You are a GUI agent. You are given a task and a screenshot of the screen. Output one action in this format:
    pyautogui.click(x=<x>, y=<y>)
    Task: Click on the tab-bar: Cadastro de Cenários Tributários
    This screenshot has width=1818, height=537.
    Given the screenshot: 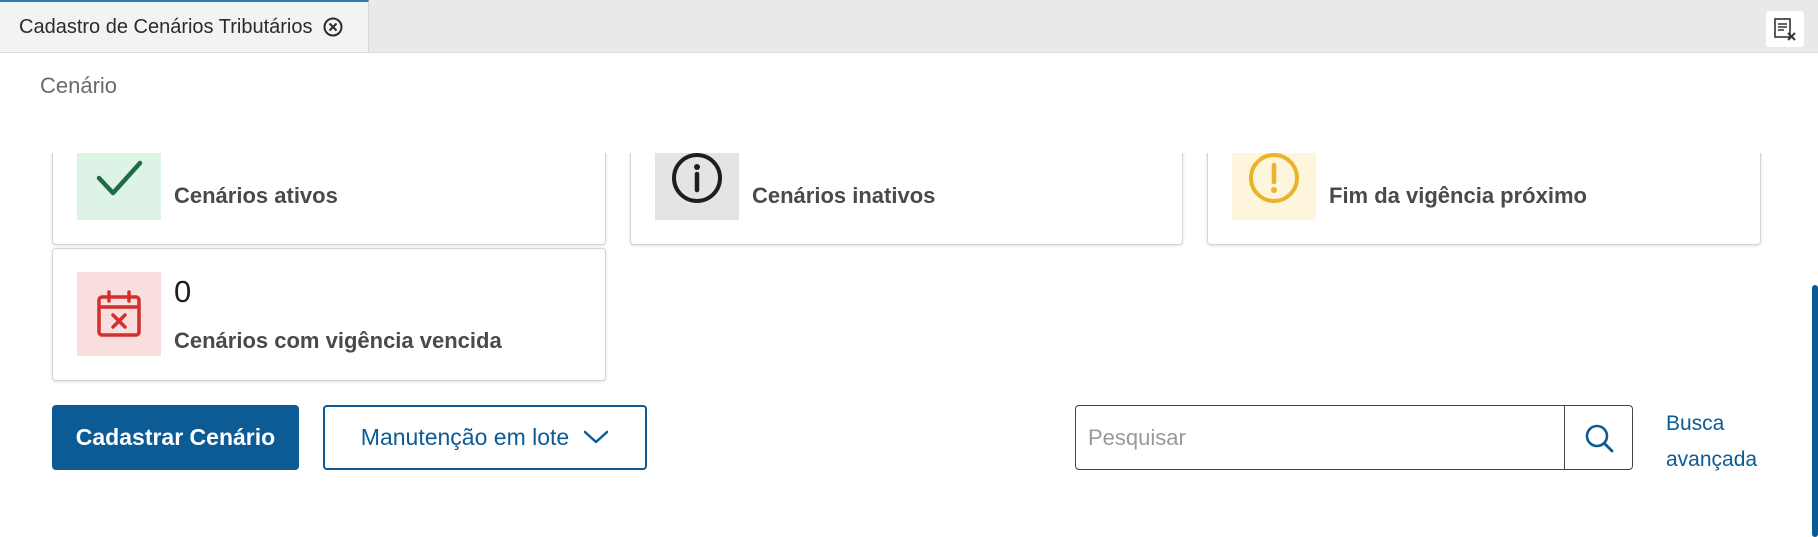 What is the action you would take?
    pyautogui.click(x=909, y=26)
    